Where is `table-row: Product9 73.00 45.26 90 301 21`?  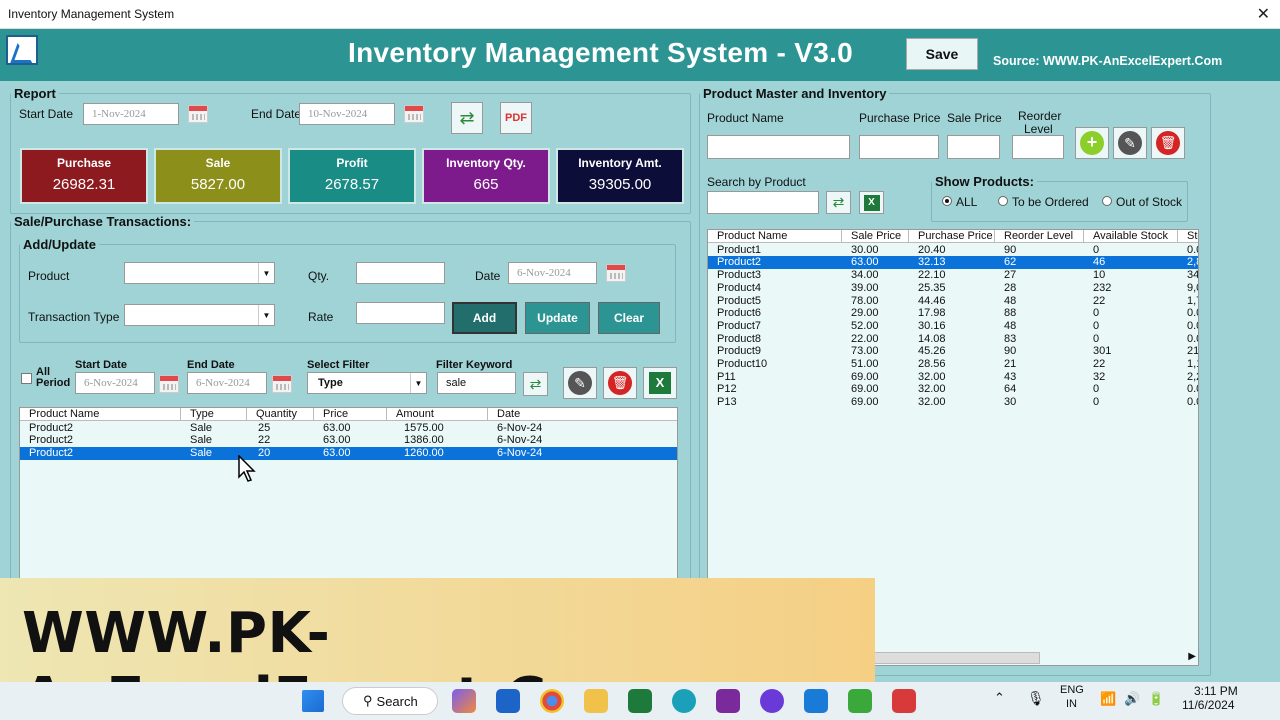
table-row: Product9 73.00 45.26 90 301 21 is located at coordinates (953, 351).